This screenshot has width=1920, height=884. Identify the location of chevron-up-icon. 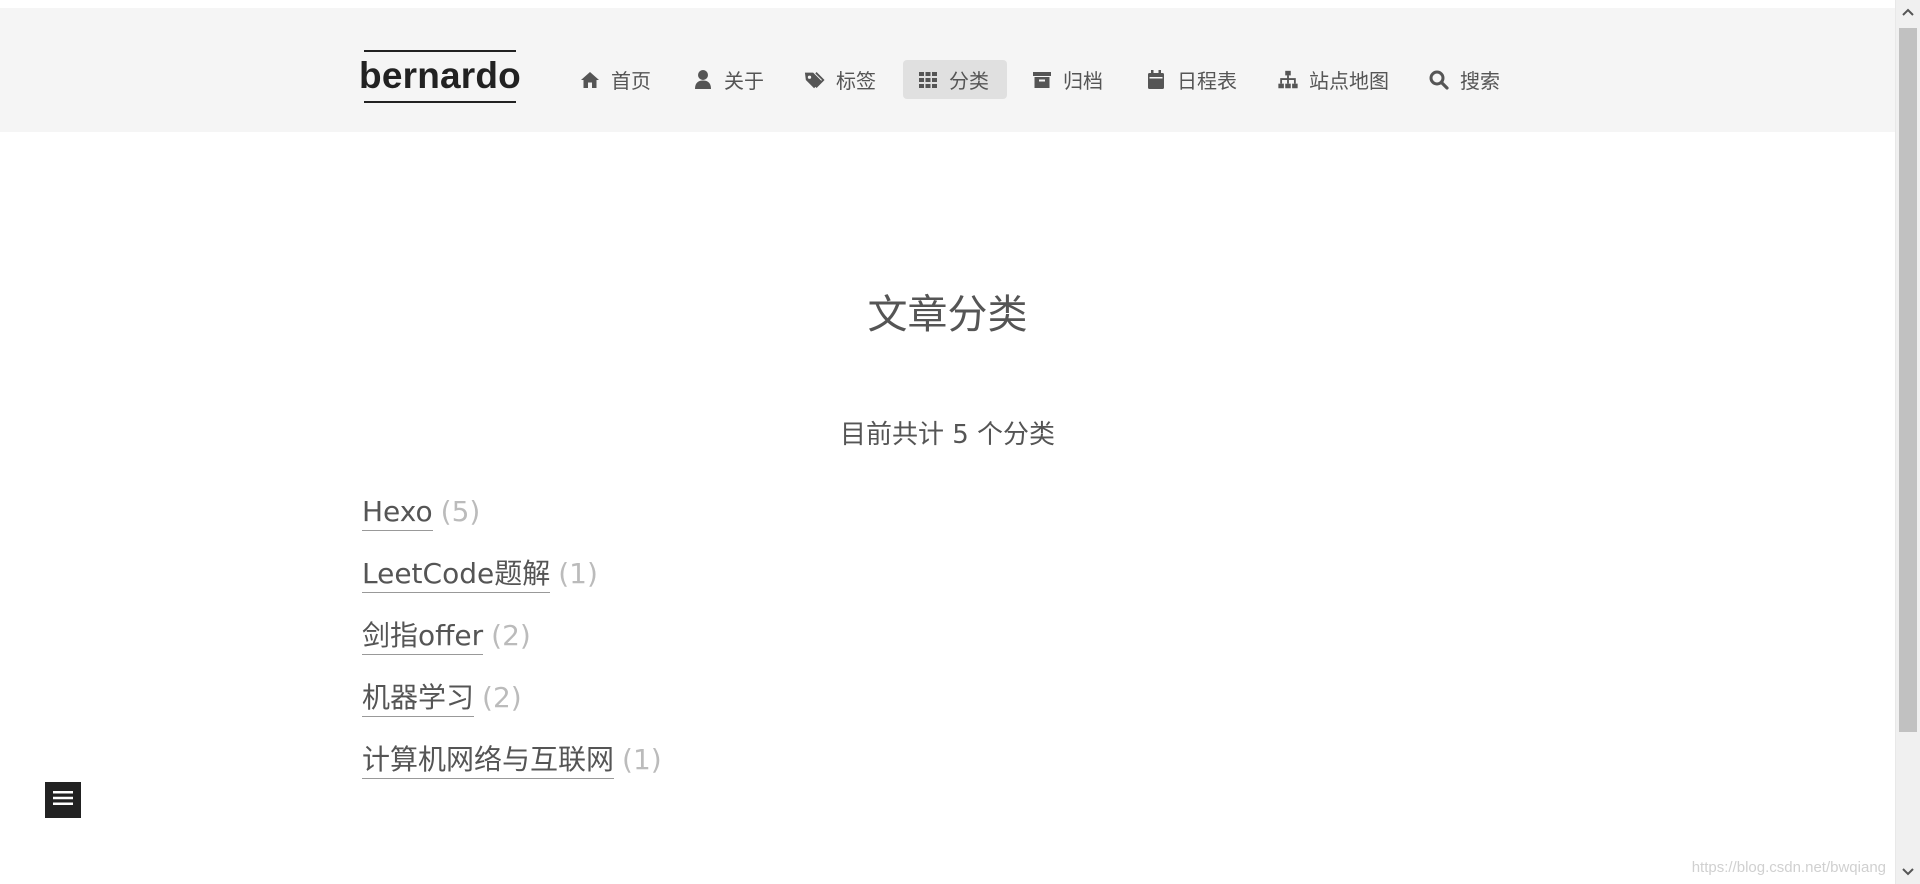
(1908, 12).